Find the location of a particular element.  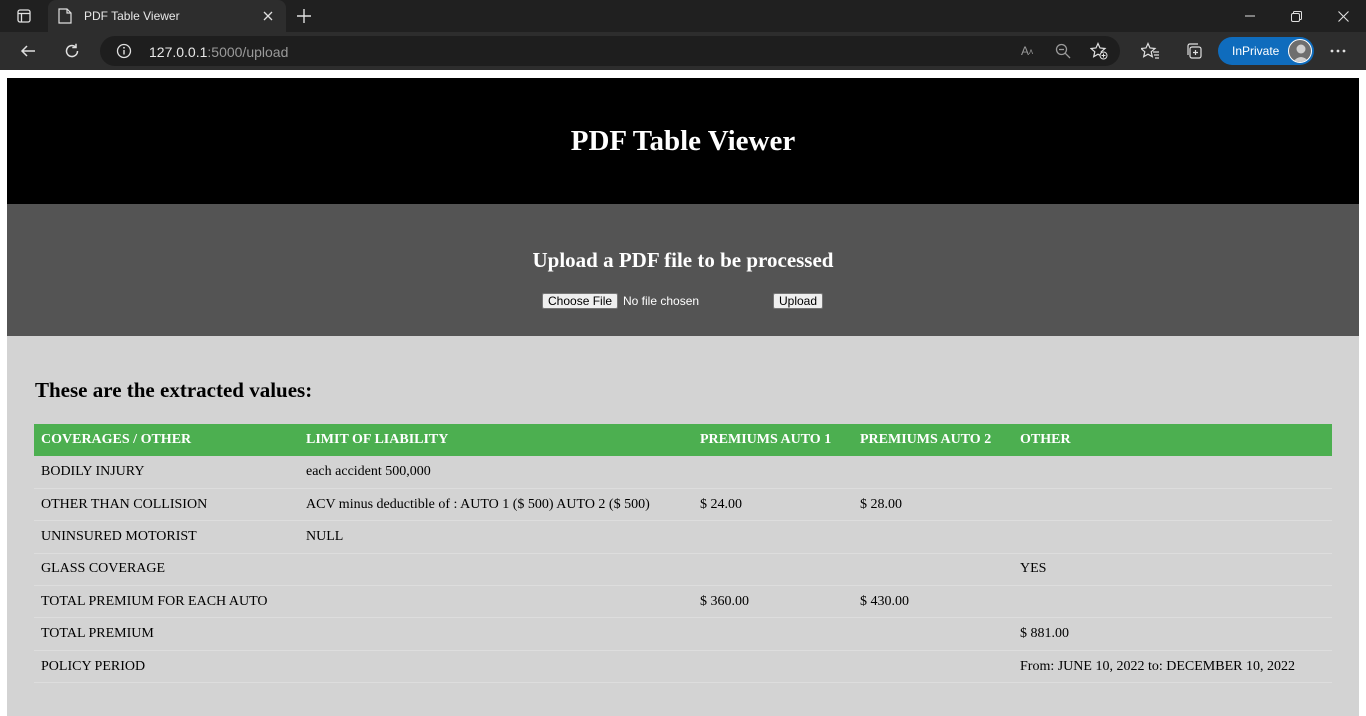

url-text: 127.0.0.1:5000/upload is located at coordinates (218, 52).